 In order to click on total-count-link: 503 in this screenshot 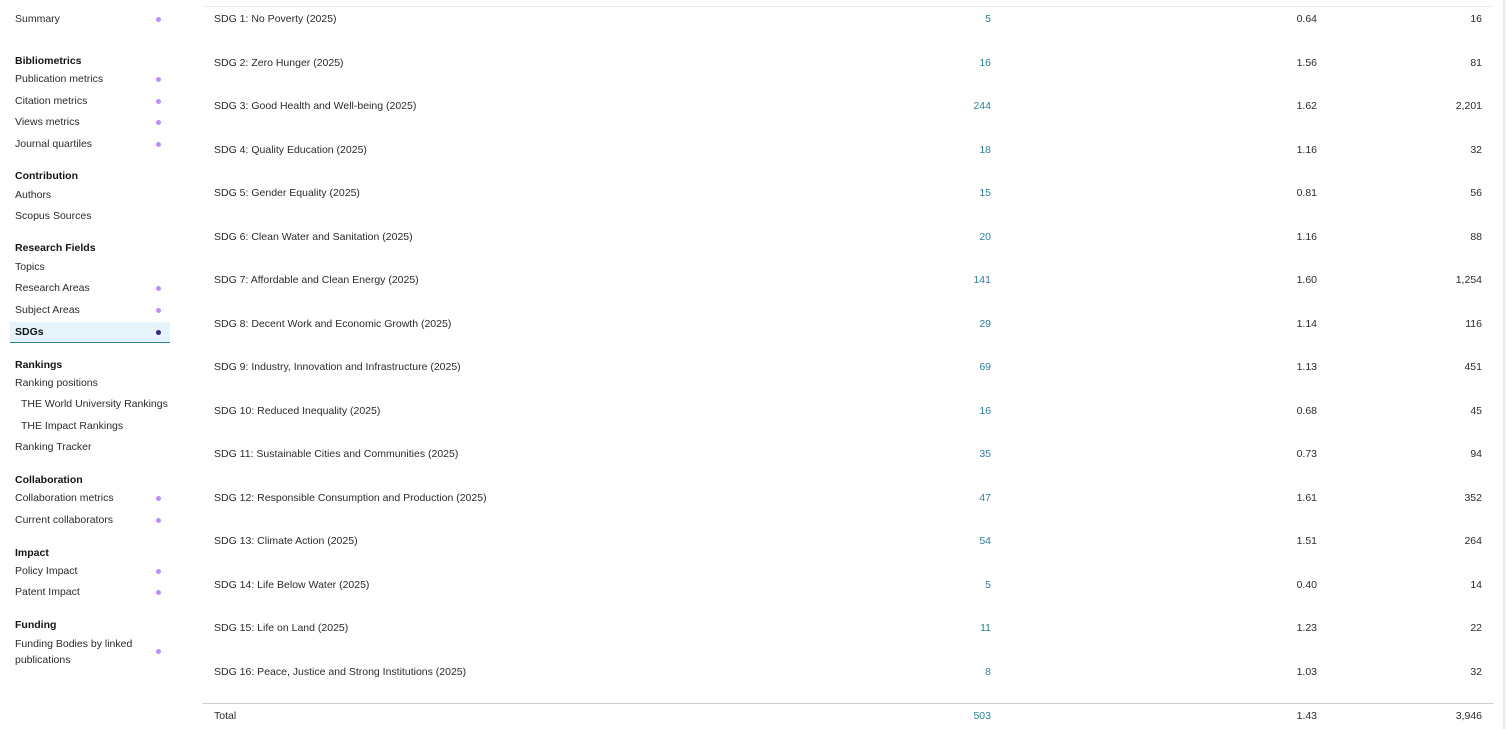, I will do `click(982, 716)`.